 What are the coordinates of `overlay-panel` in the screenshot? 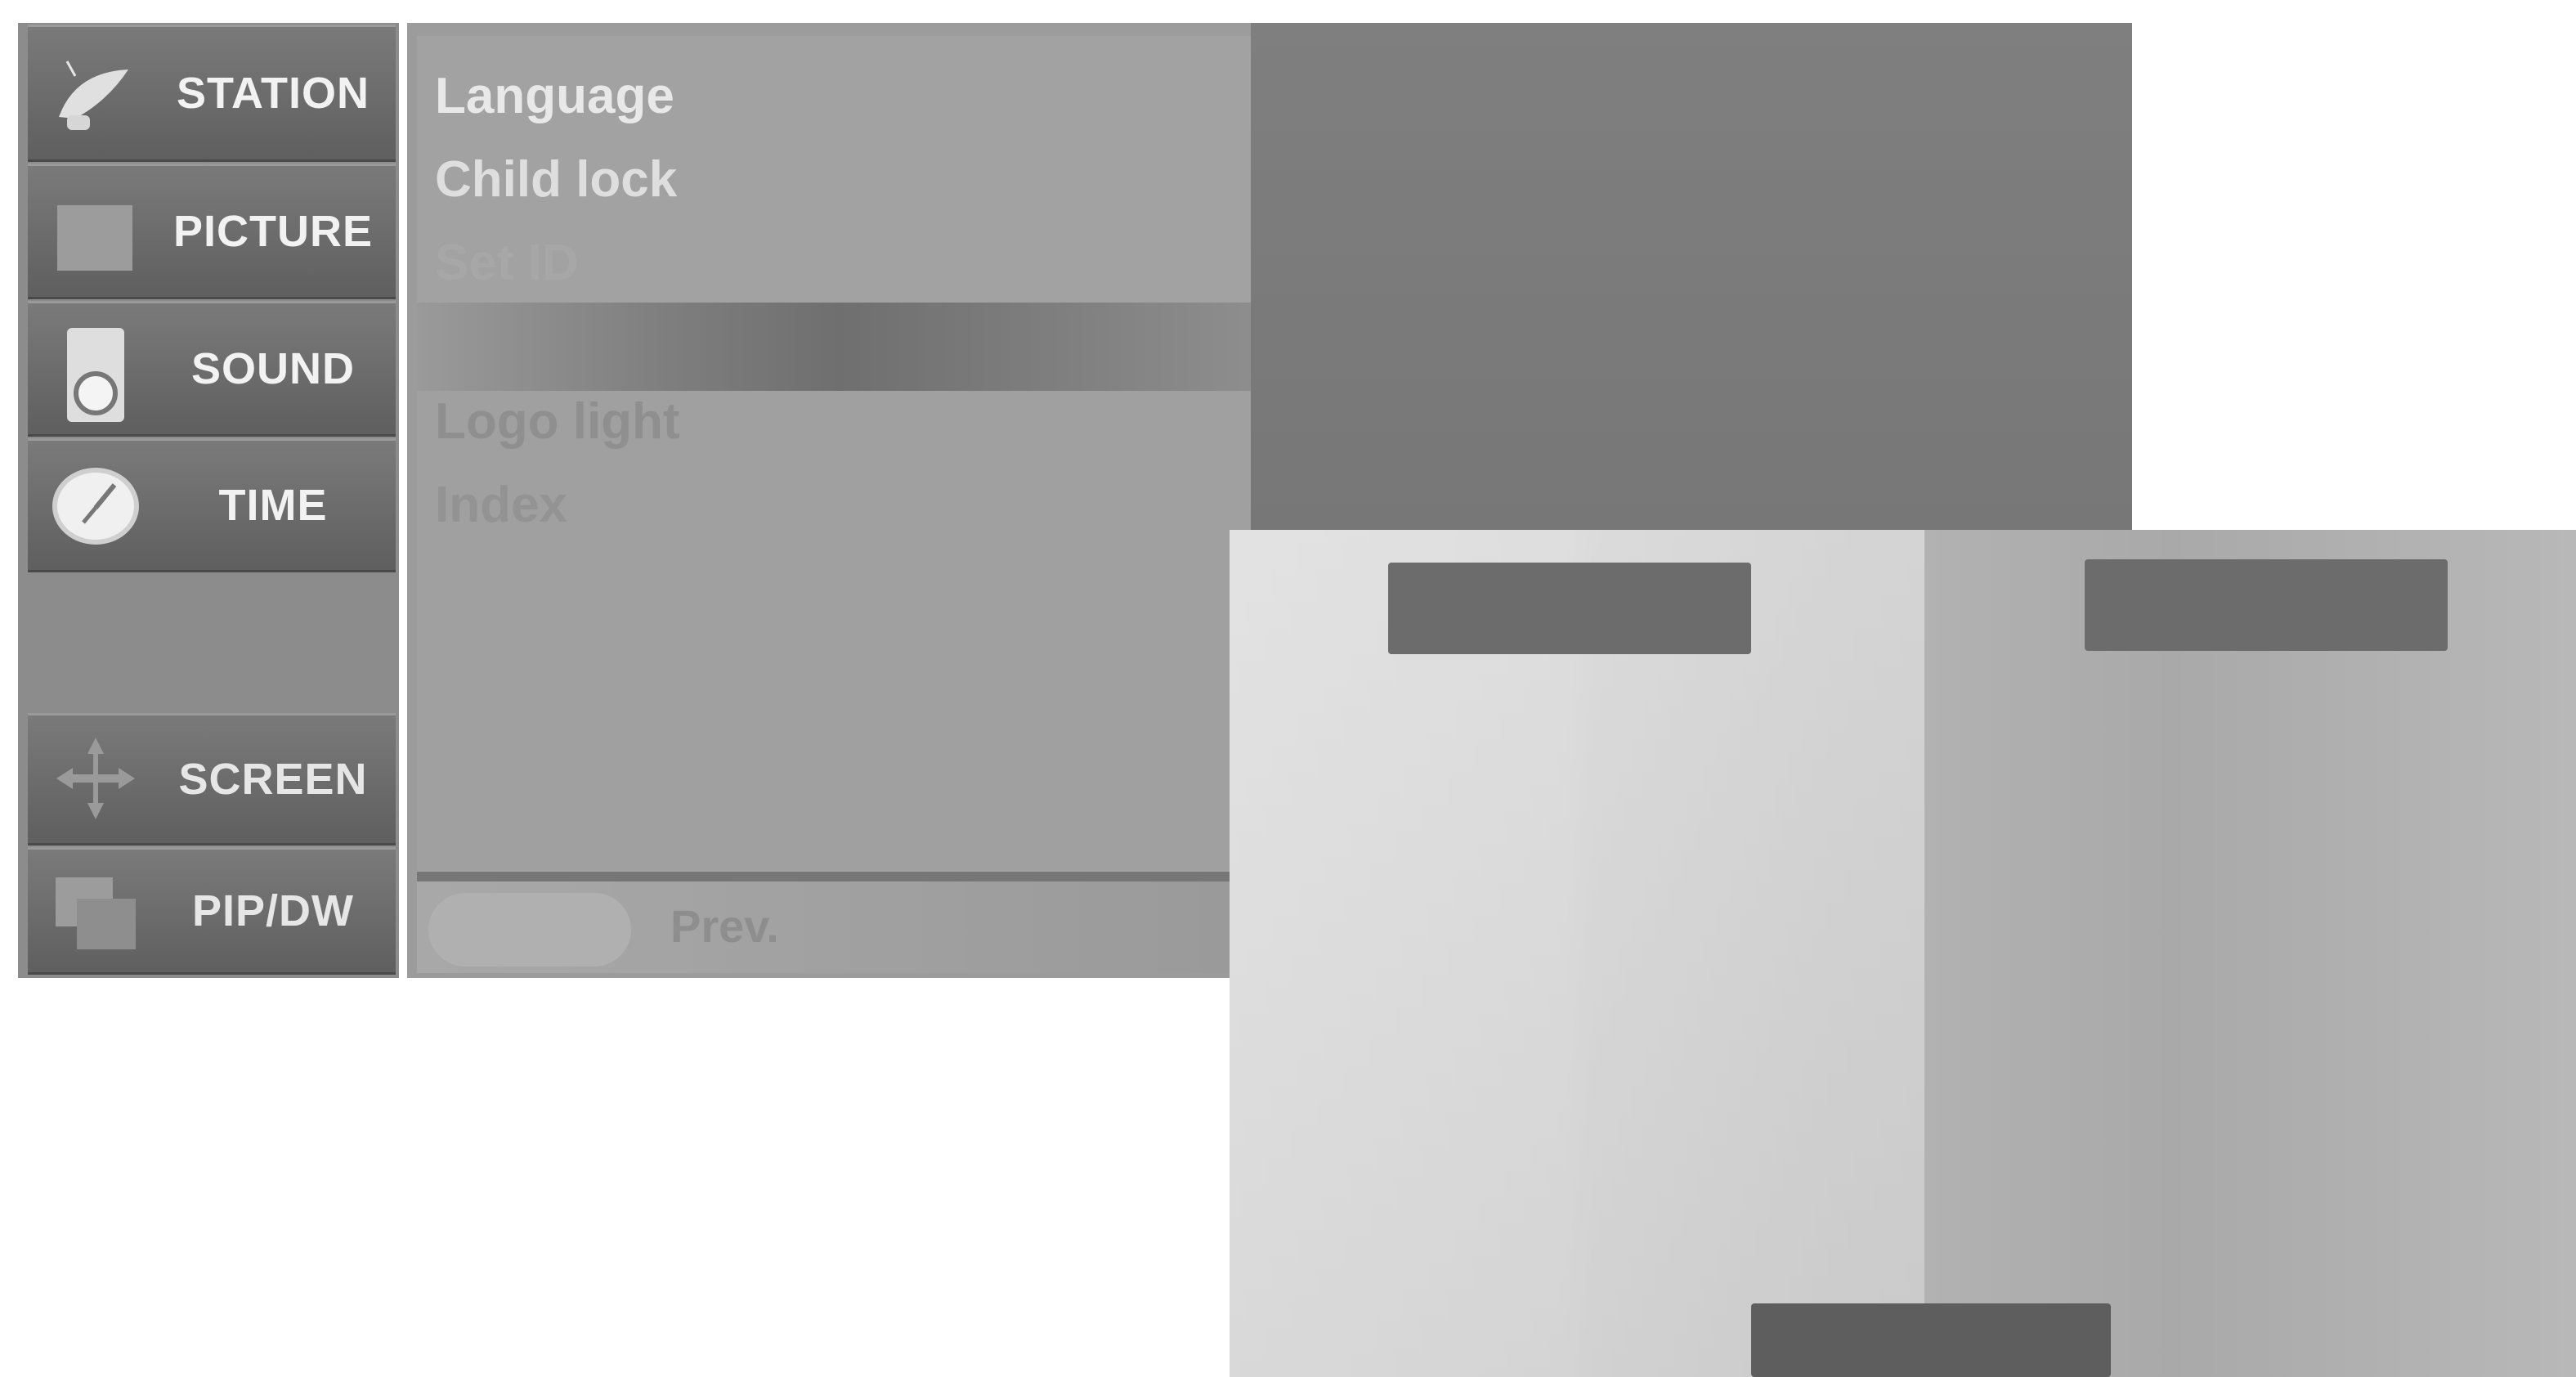 It's located at (1691, 276).